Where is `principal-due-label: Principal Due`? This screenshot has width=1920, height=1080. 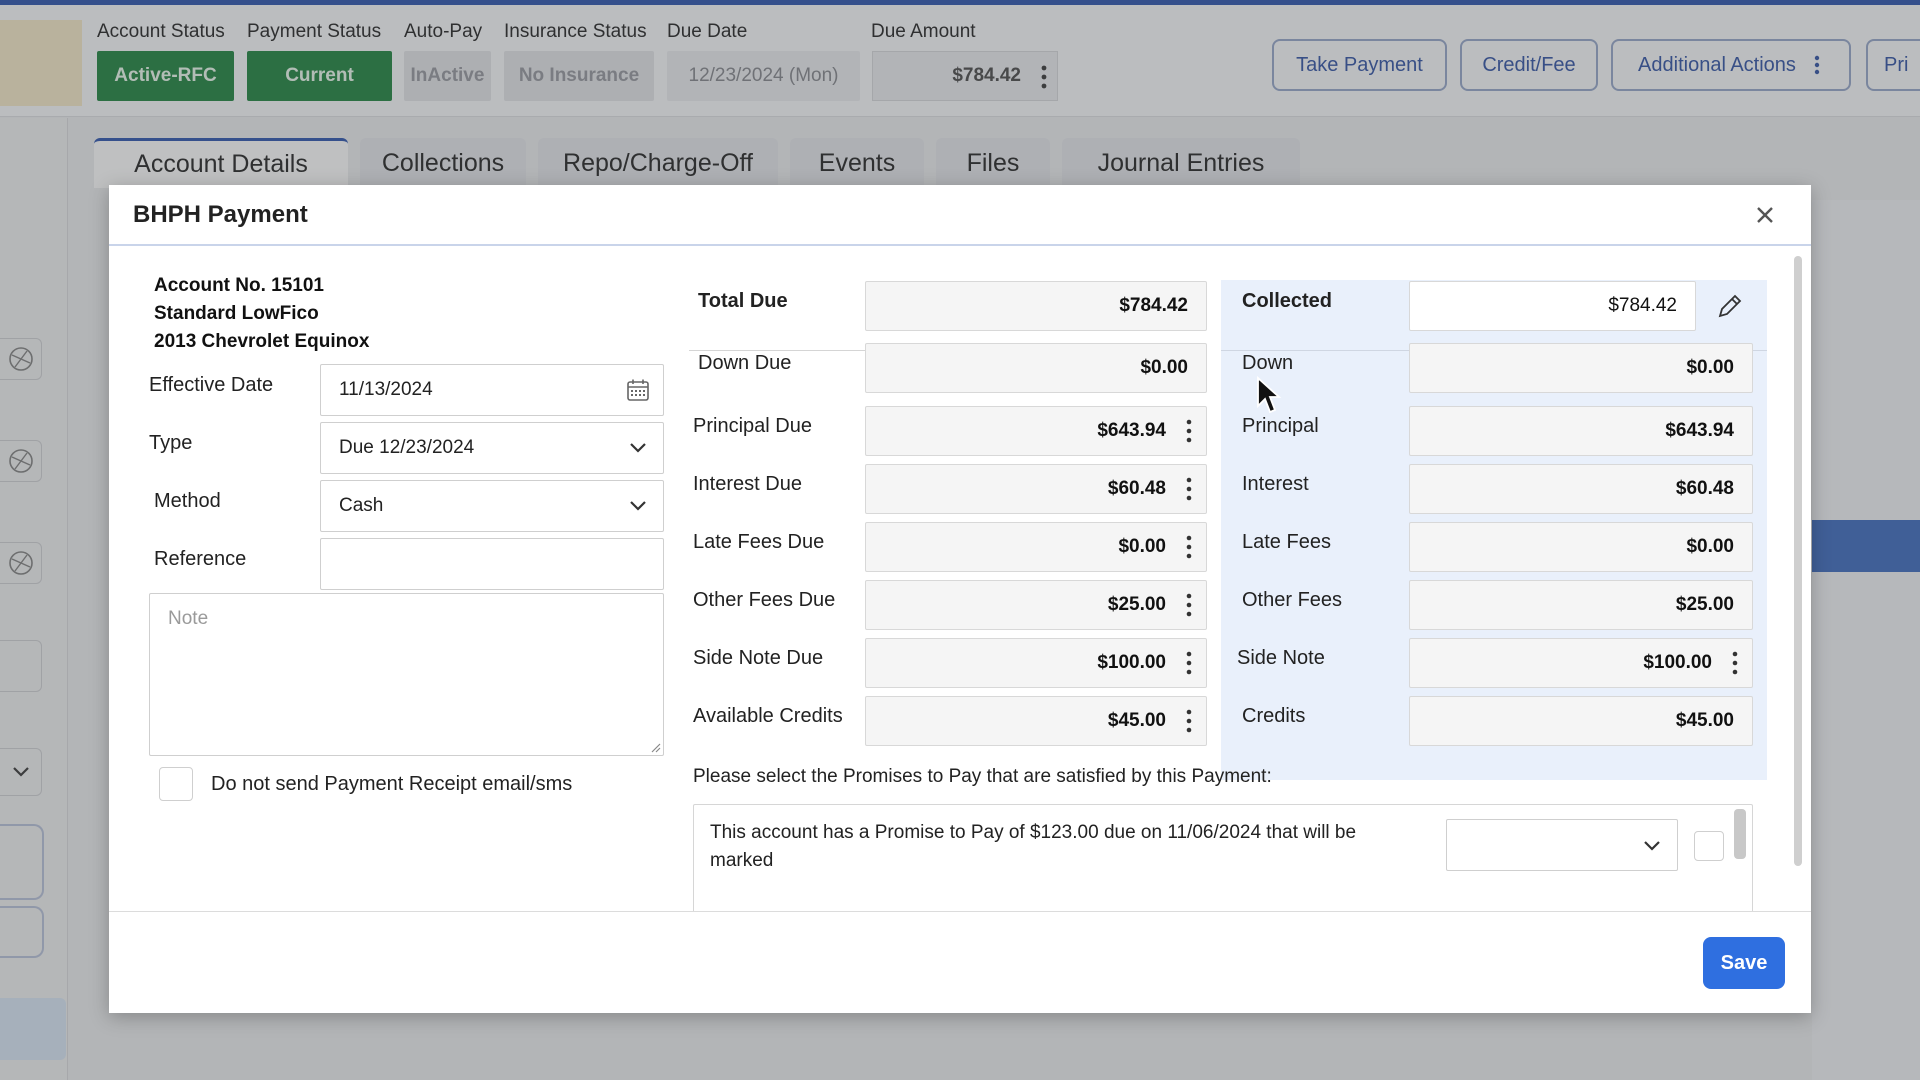
principal-due-label: Principal Due is located at coordinates (752, 426).